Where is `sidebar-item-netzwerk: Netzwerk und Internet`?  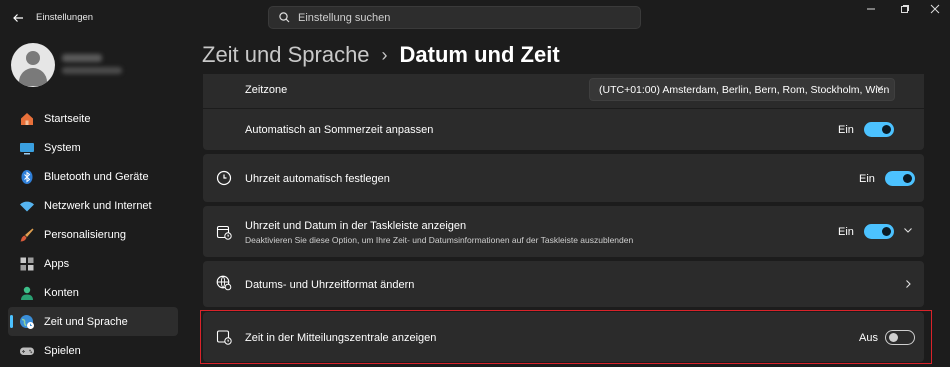
sidebar-item-netzwerk: Netzwerk und Internet is located at coordinates (93, 205).